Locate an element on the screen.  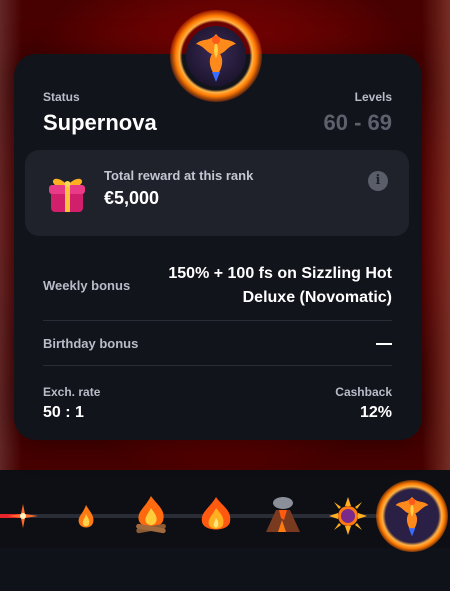
reward-value: €5,000 is located at coordinates (132, 198).